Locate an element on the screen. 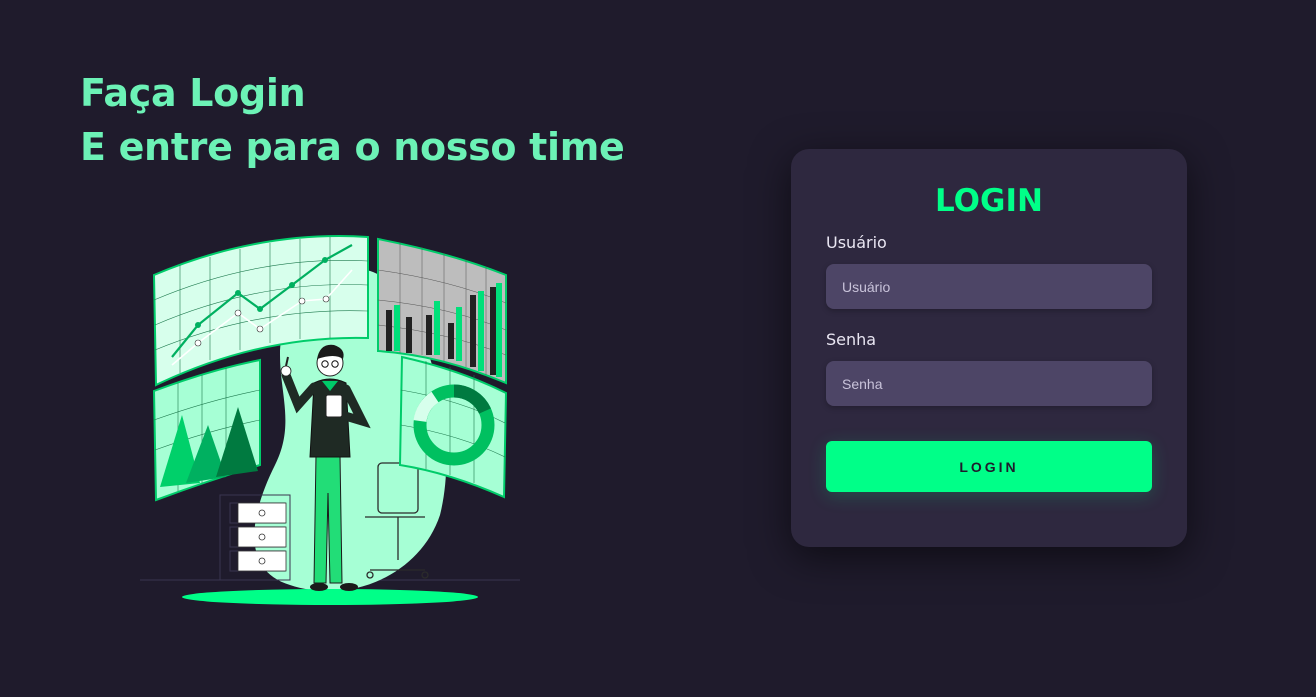 The height and width of the screenshot is (697, 1316). password-label: Senha is located at coordinates (851, 339).